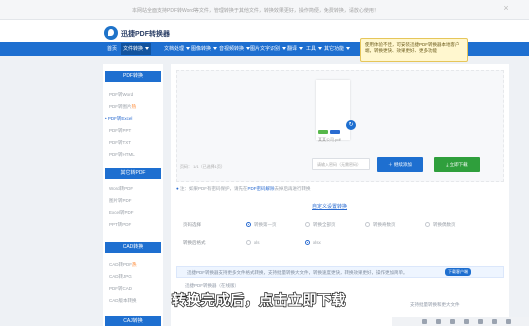 The width and height of the screenshot is (529, 326). Describe the element at coordinates (120, 289) in the screenshot. I see `sidebar-item-pdf-to-cad: PDF转CAD` at that location.